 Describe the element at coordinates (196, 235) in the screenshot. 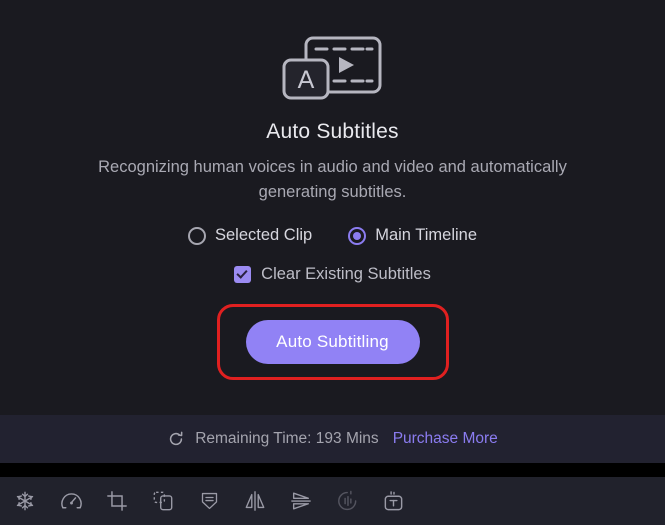

I see `radio-selected-clip-indicator` at that location.